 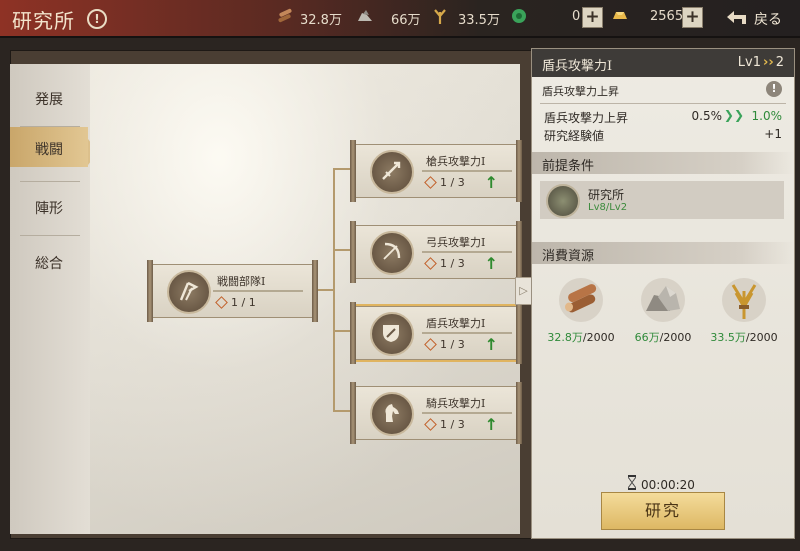 I want to click on prereq-name: 研究所, so click(x=606, y=195).